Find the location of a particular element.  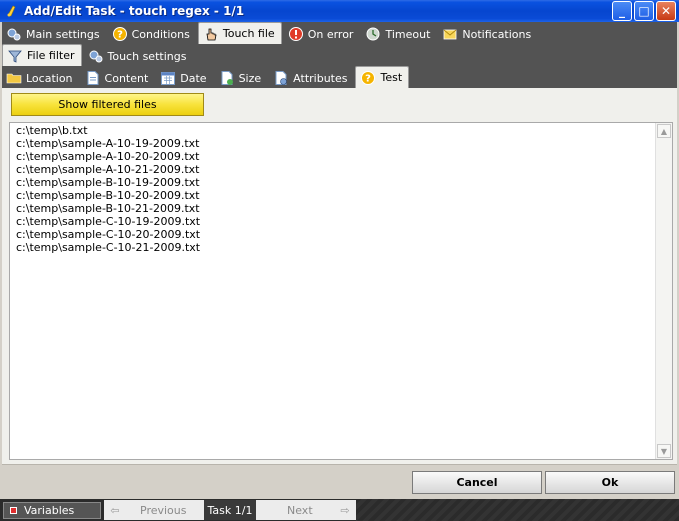

clock-icon is located at coordinates (373, 34).